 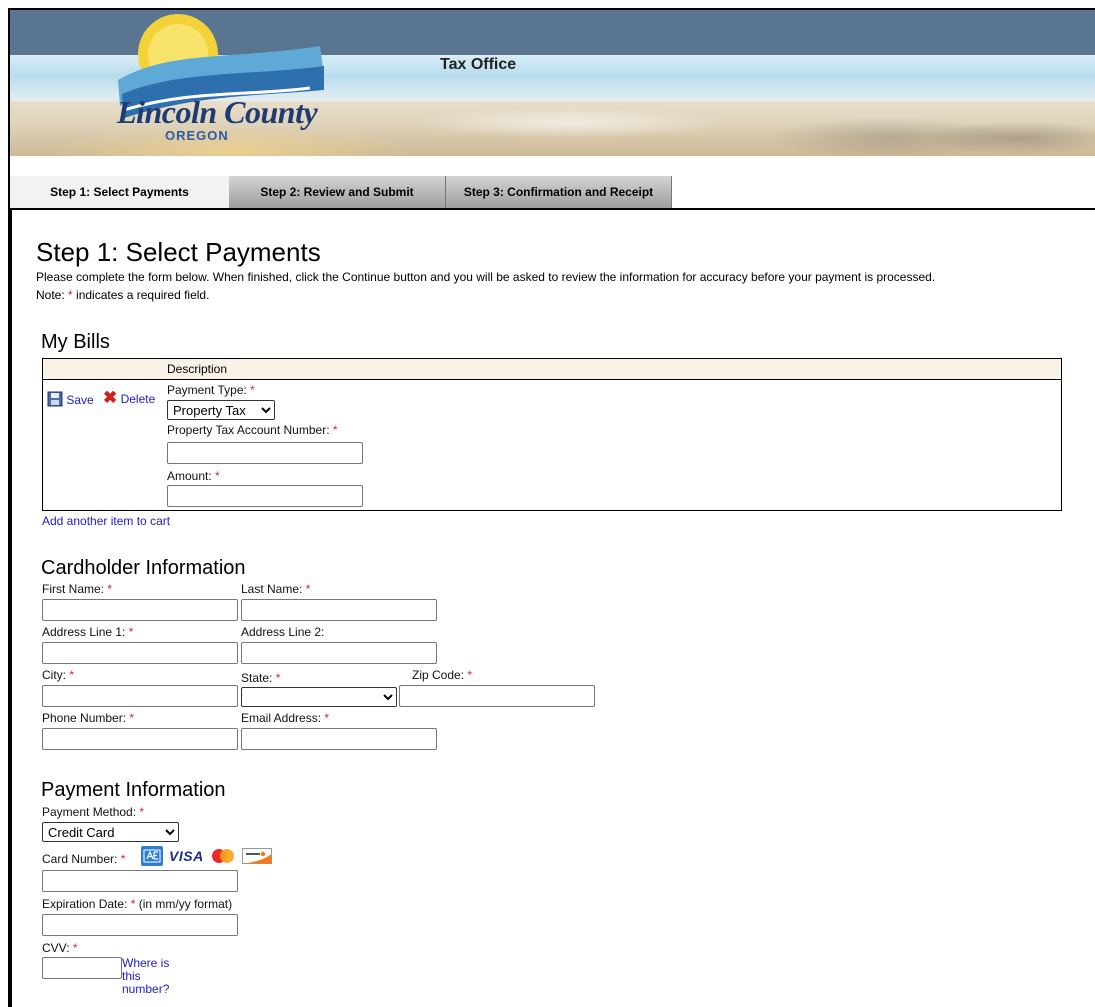 What do you see at coordinates (89, 812) in the screenshot?
I see `payment-method-label-text: Payment Method:` at bounding box center [89, 812].